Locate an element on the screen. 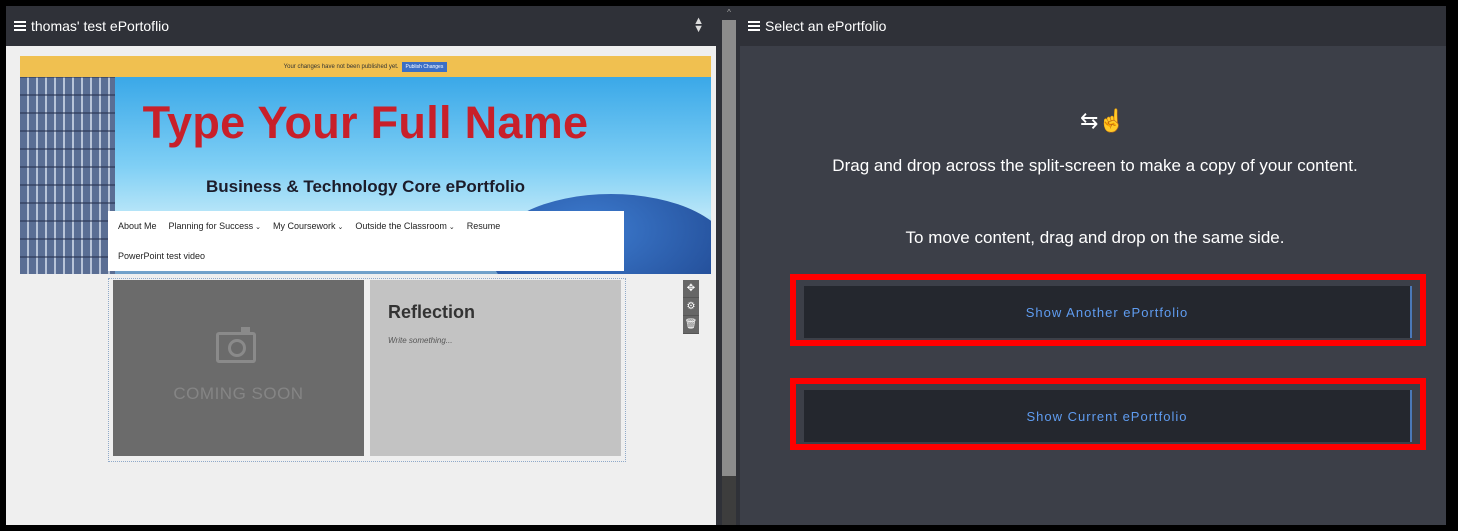 Image resolution: width=1458 pixels, height=531 pixels. drag-gesture-icon: ⇆☝ is located at coordinates (1103, 120).